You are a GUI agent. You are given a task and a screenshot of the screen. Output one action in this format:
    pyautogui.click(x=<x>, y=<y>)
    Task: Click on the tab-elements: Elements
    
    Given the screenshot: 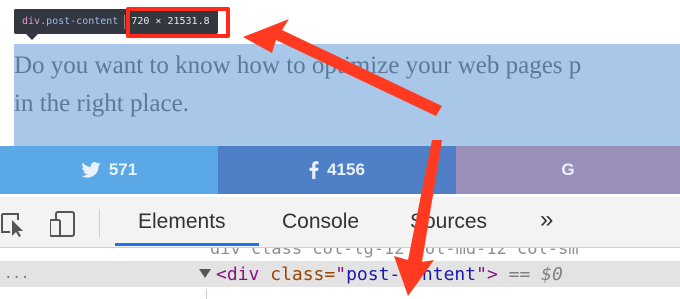 What is the action you would take?
    pyautogui.click(x=182, y=222)
    